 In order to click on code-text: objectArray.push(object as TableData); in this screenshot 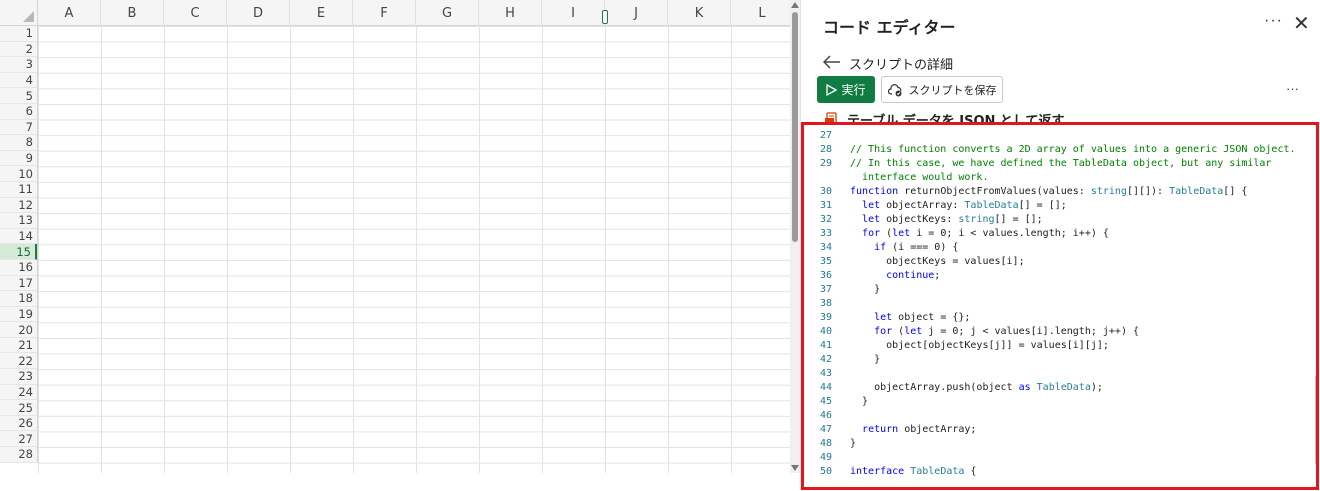, I will do `click(976, 387)`.